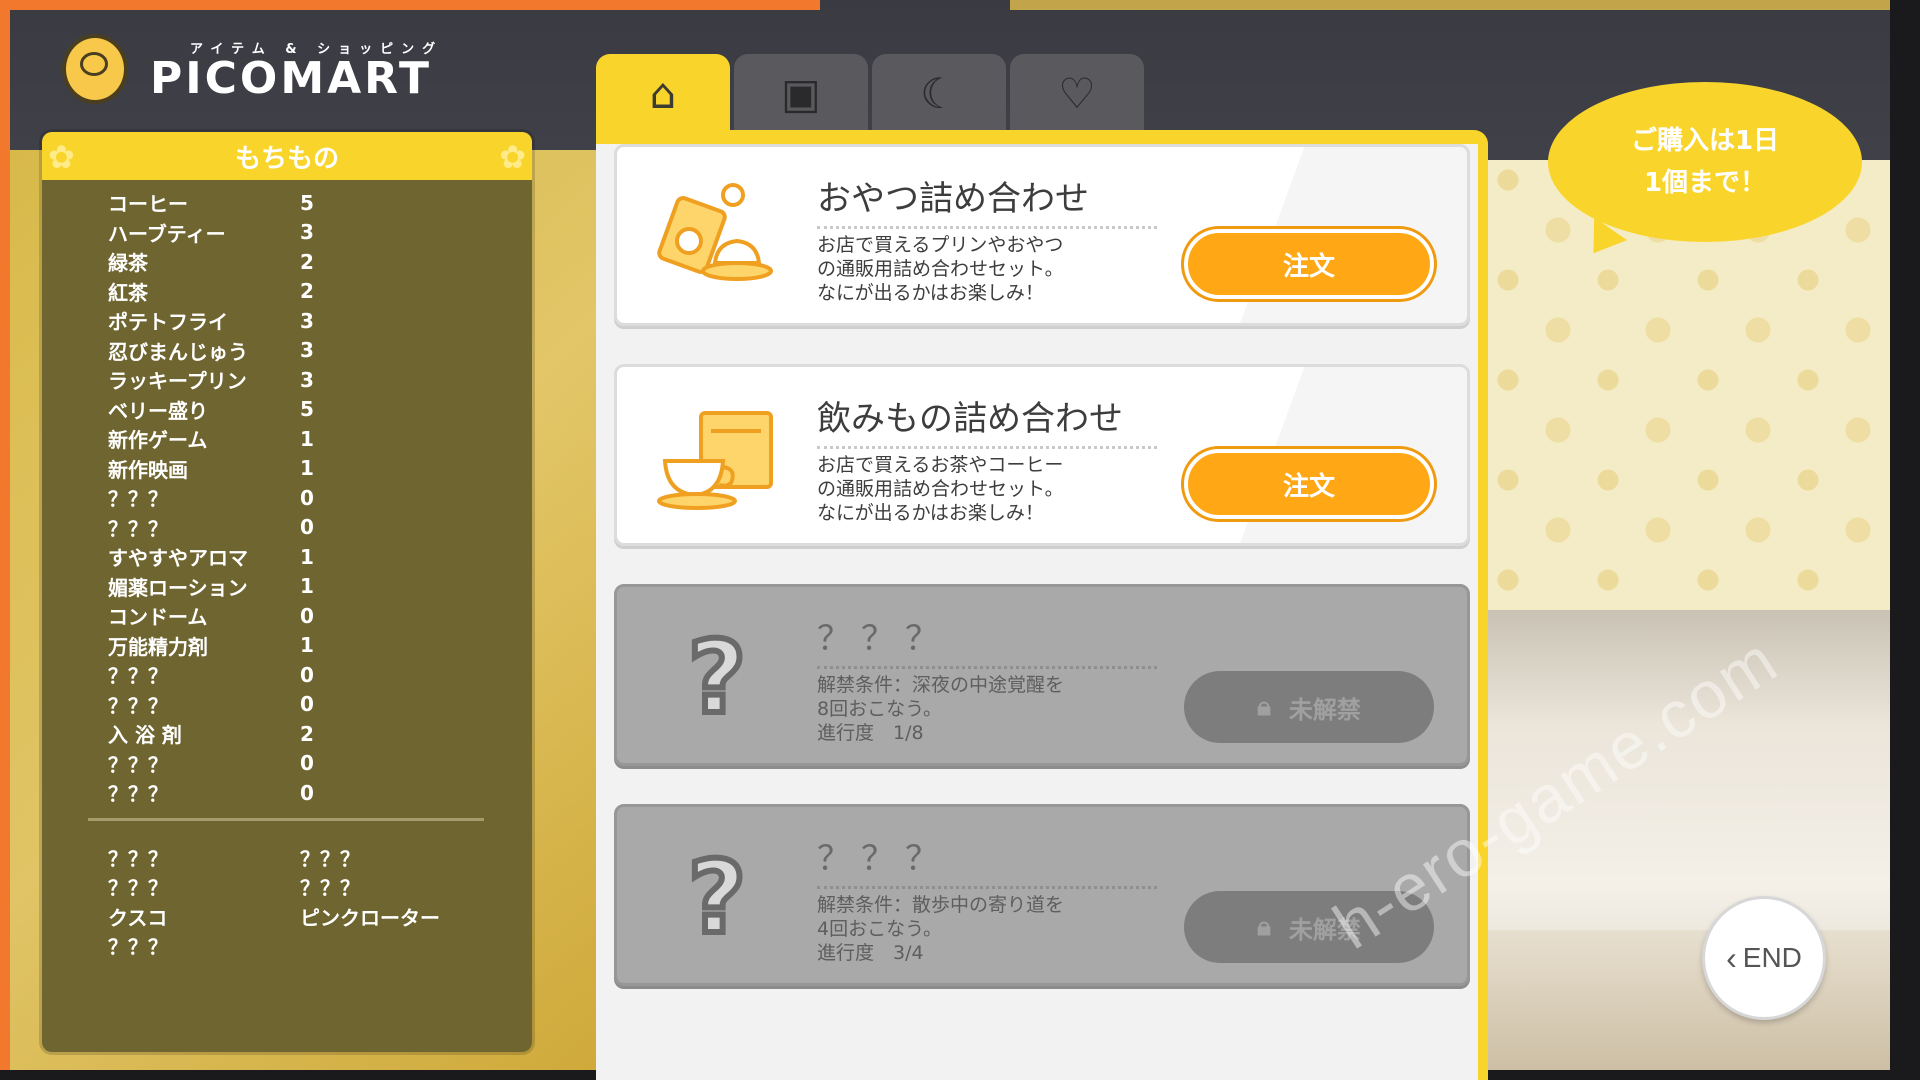 This screenshot has height=1080, width=1920. Describe the element at coordinates (1905, 540) in the screenshot. I see `frame-edge-right` at that location.